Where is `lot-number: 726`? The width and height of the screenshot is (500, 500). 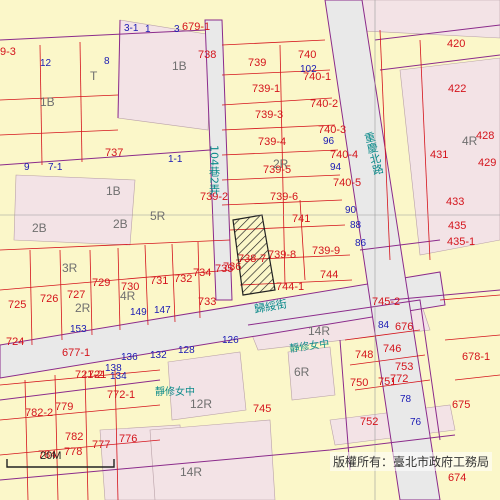 lot-number: 726 is located at coordinates (49, 299).